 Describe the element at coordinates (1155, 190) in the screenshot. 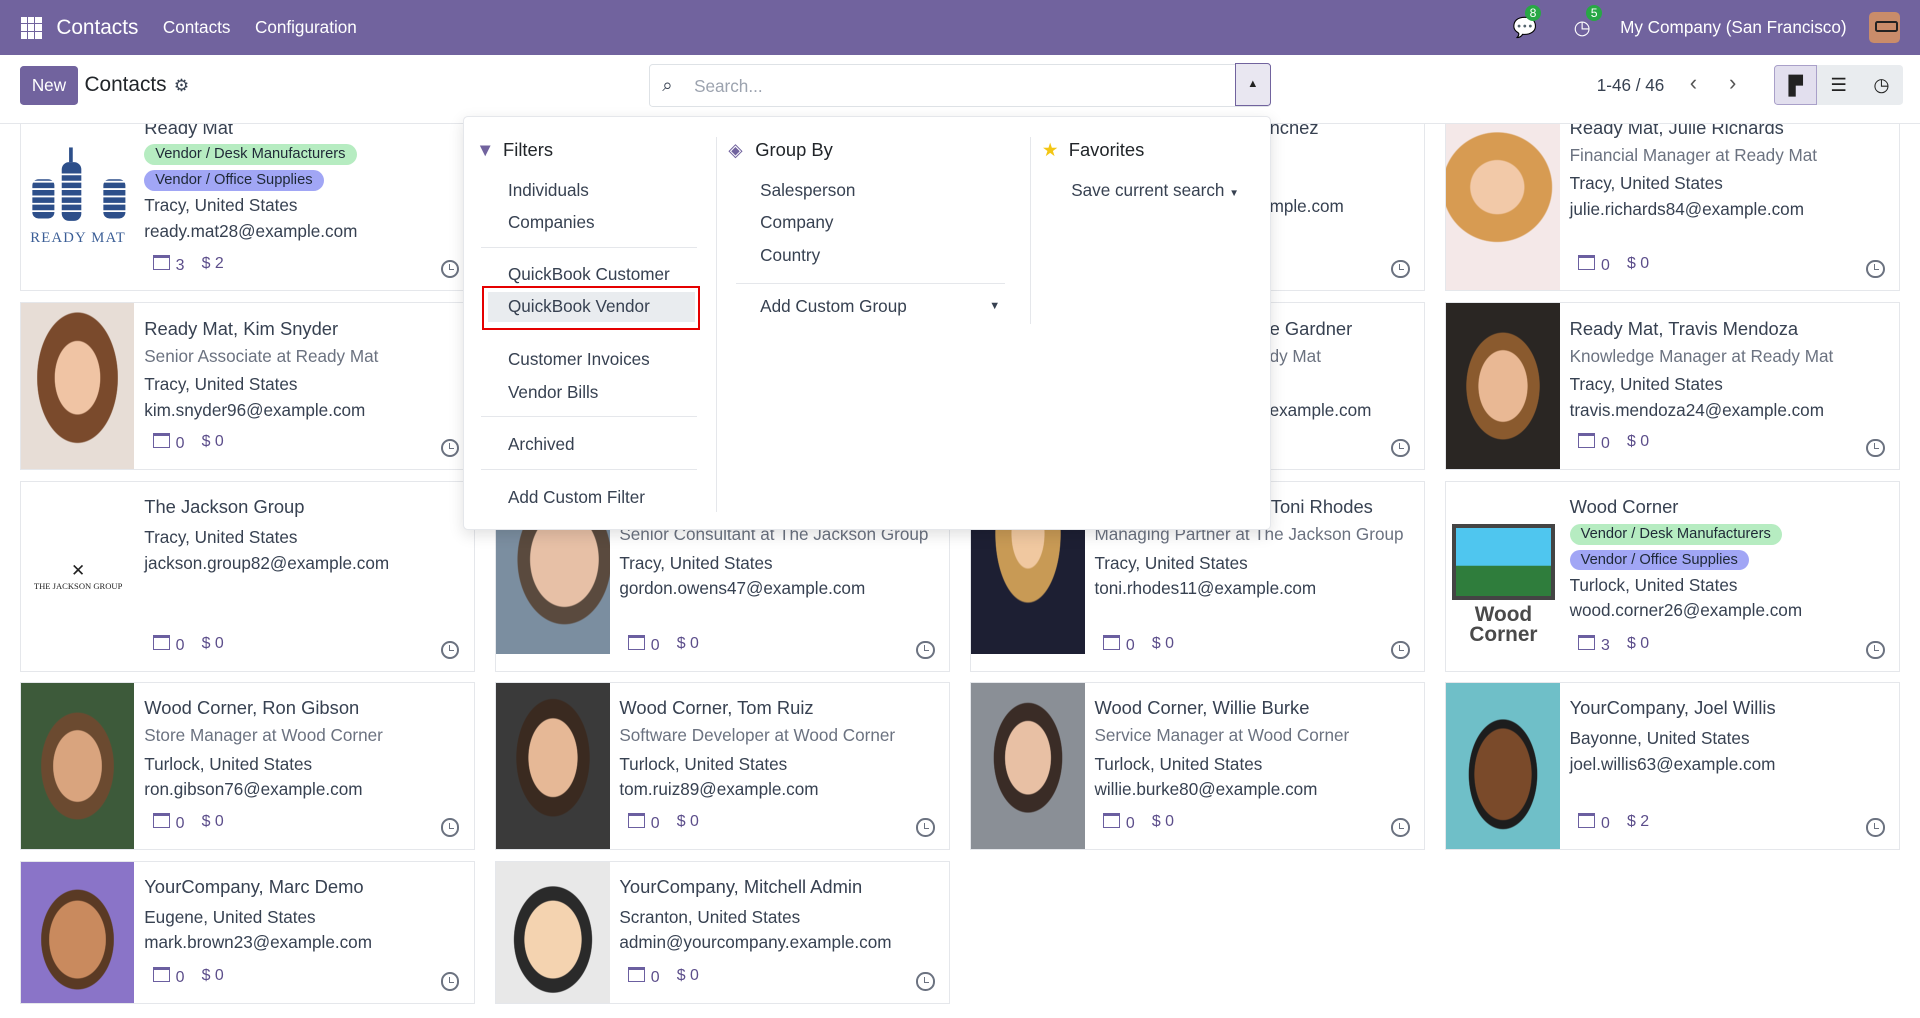

I see `save-current-search: Save current search ▼` at that location.